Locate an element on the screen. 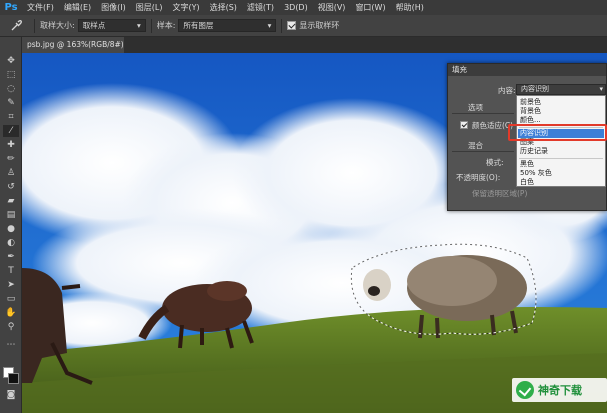  dropdown-item-background: 背景色 is located at coordinates (561, 111).